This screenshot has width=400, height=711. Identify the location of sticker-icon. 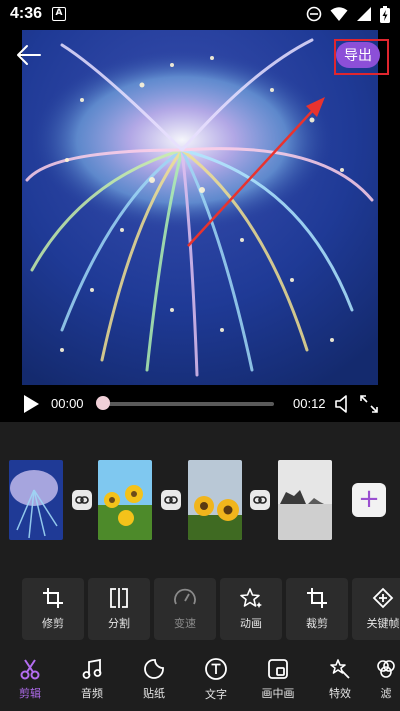
(154, 668).